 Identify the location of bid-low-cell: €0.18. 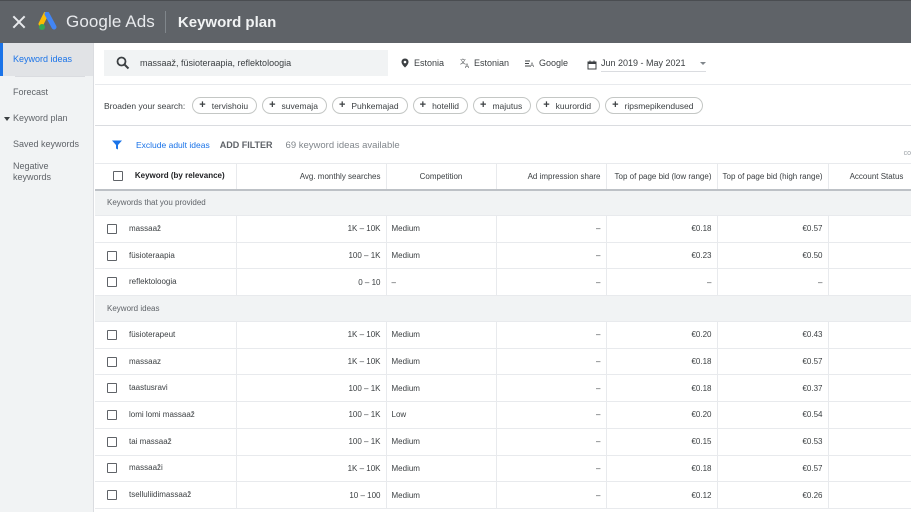
(662, 229).